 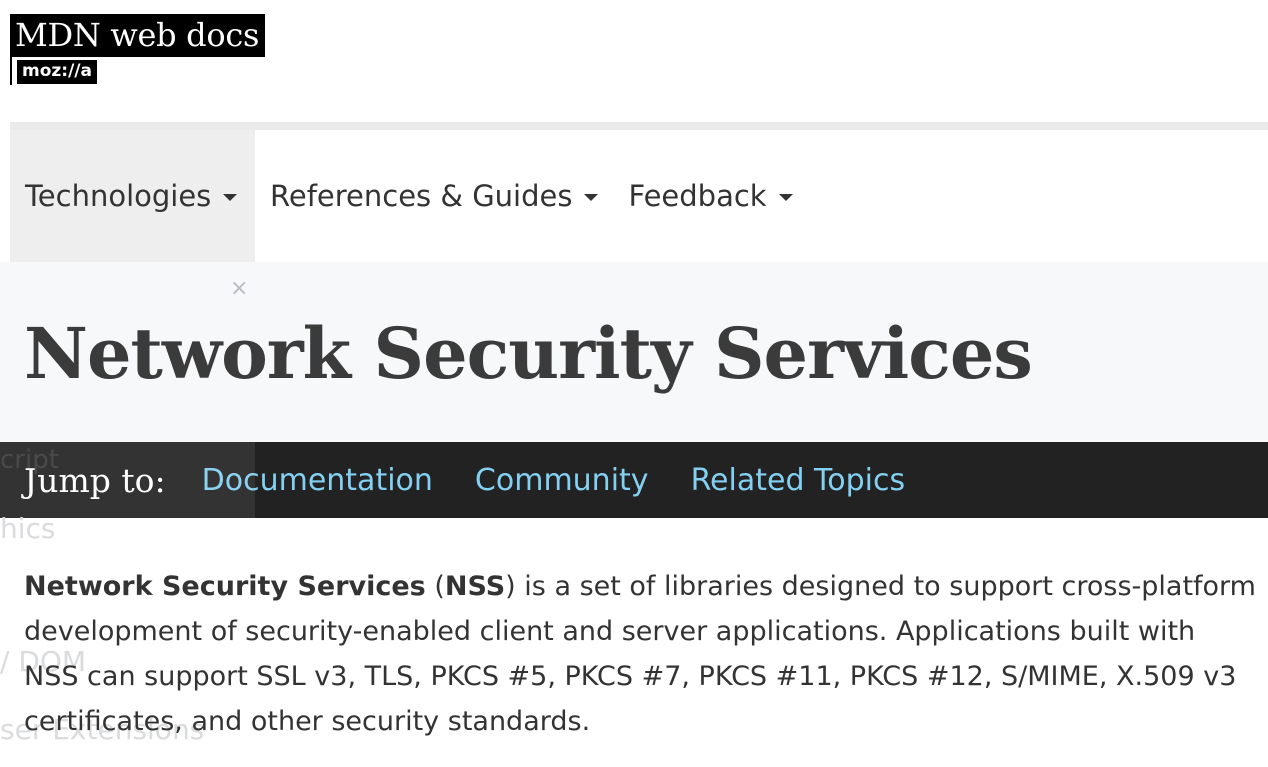 I want to click on intro-abbr: NSS, so click(x=475, y=586).